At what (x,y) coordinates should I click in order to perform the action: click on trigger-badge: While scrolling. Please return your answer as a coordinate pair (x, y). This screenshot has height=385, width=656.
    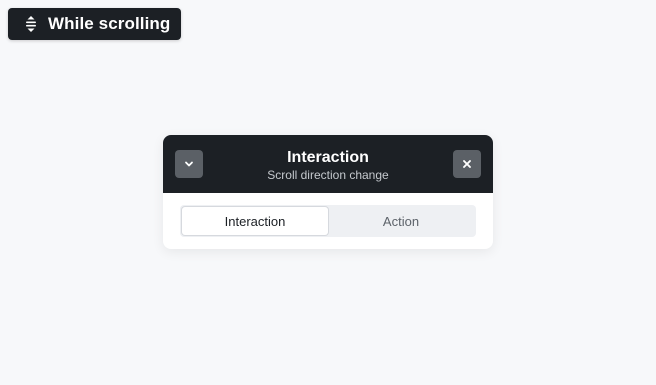
    Looking at the image, I should click on (94, 24).